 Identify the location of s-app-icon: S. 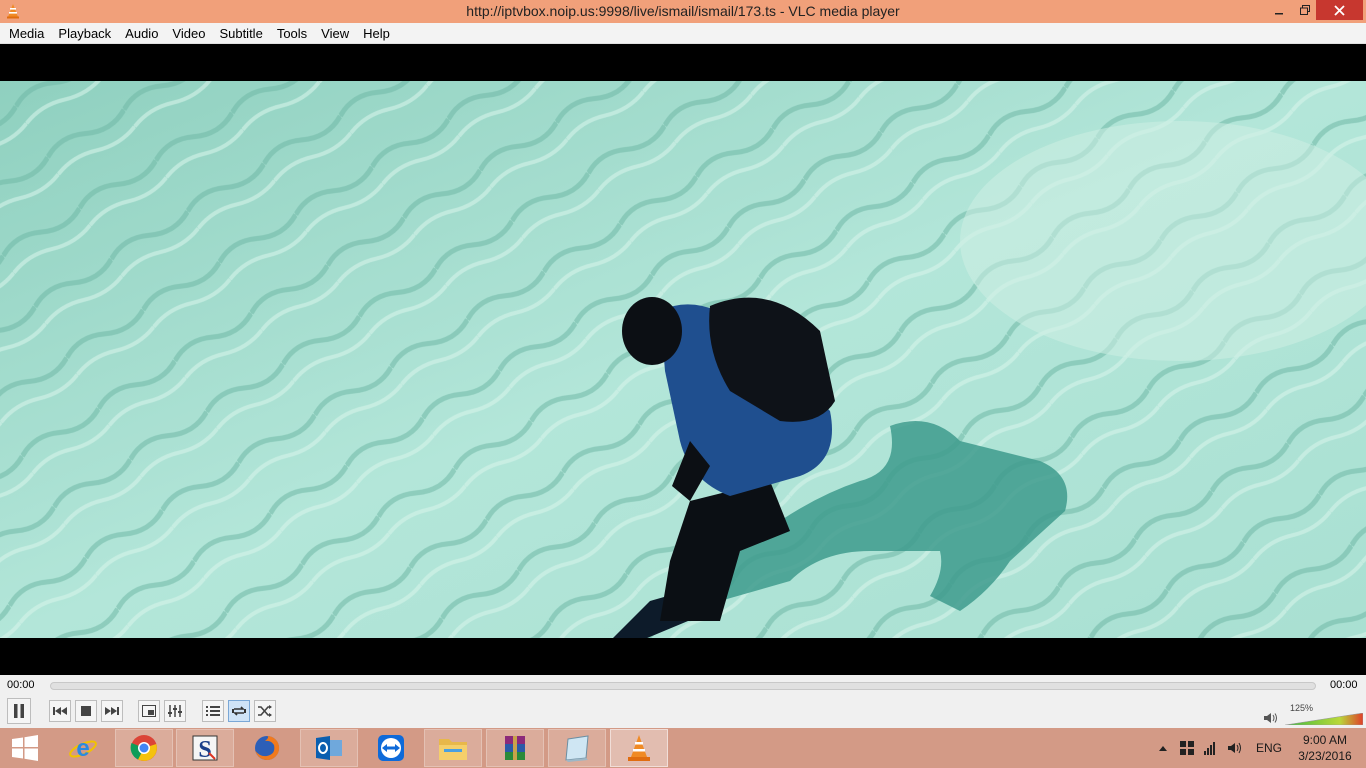
(205, 749).